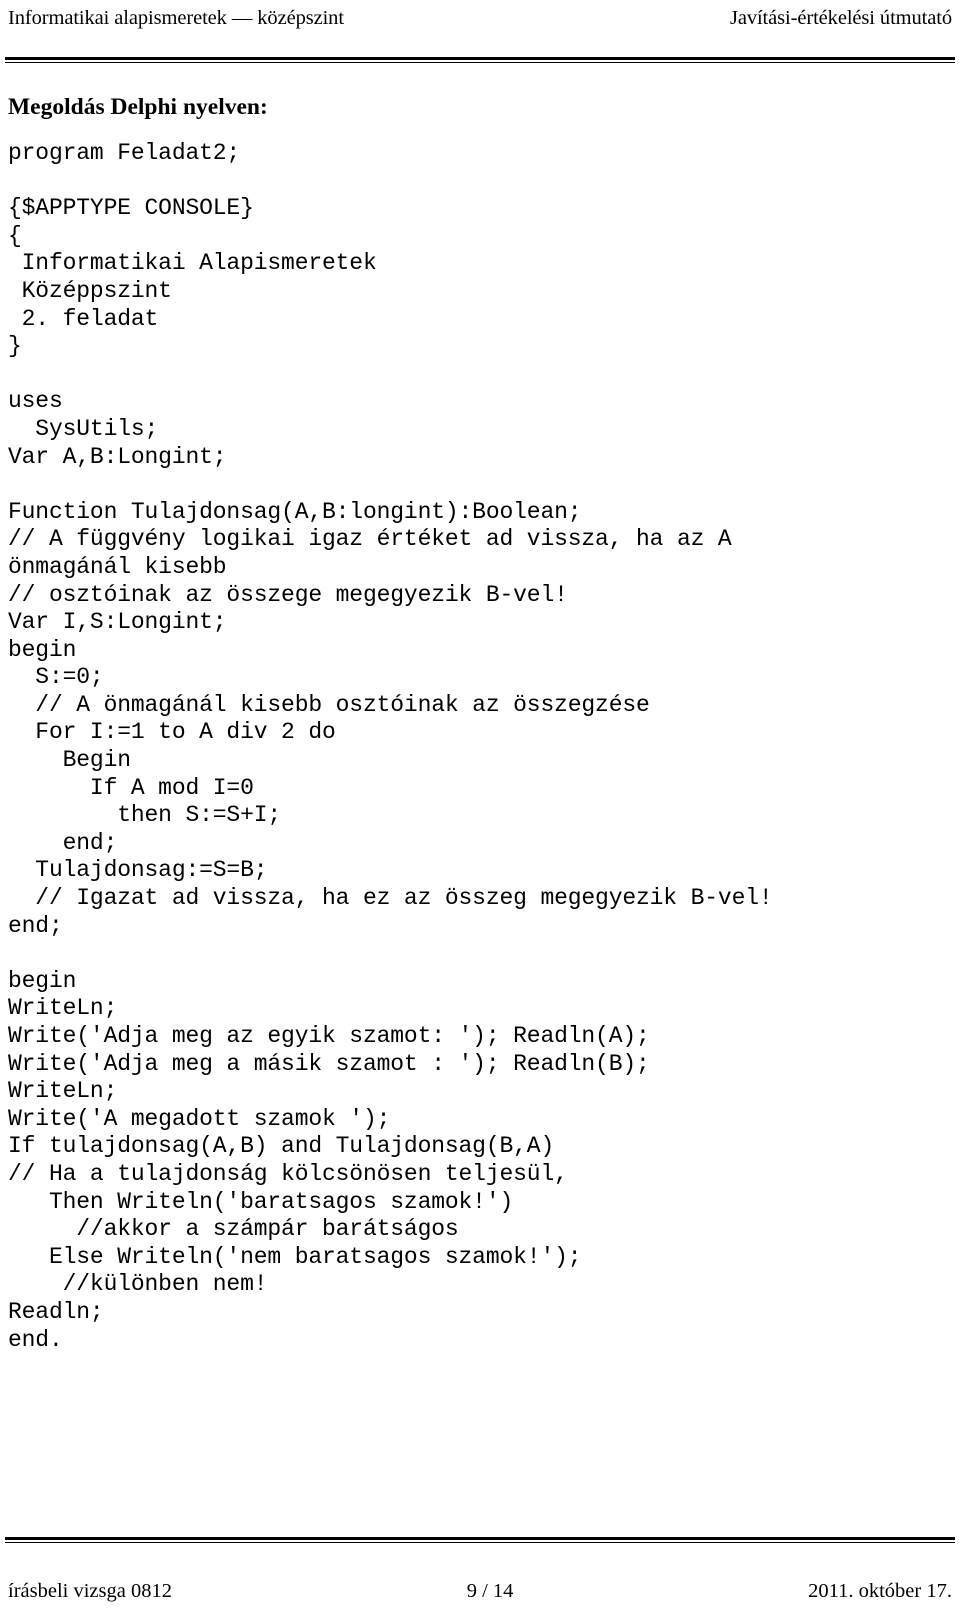  Describe the element at coordinates (233, 1229) in the screenshot. I see `code-line: //akkor a számpár barátságos` at that location.